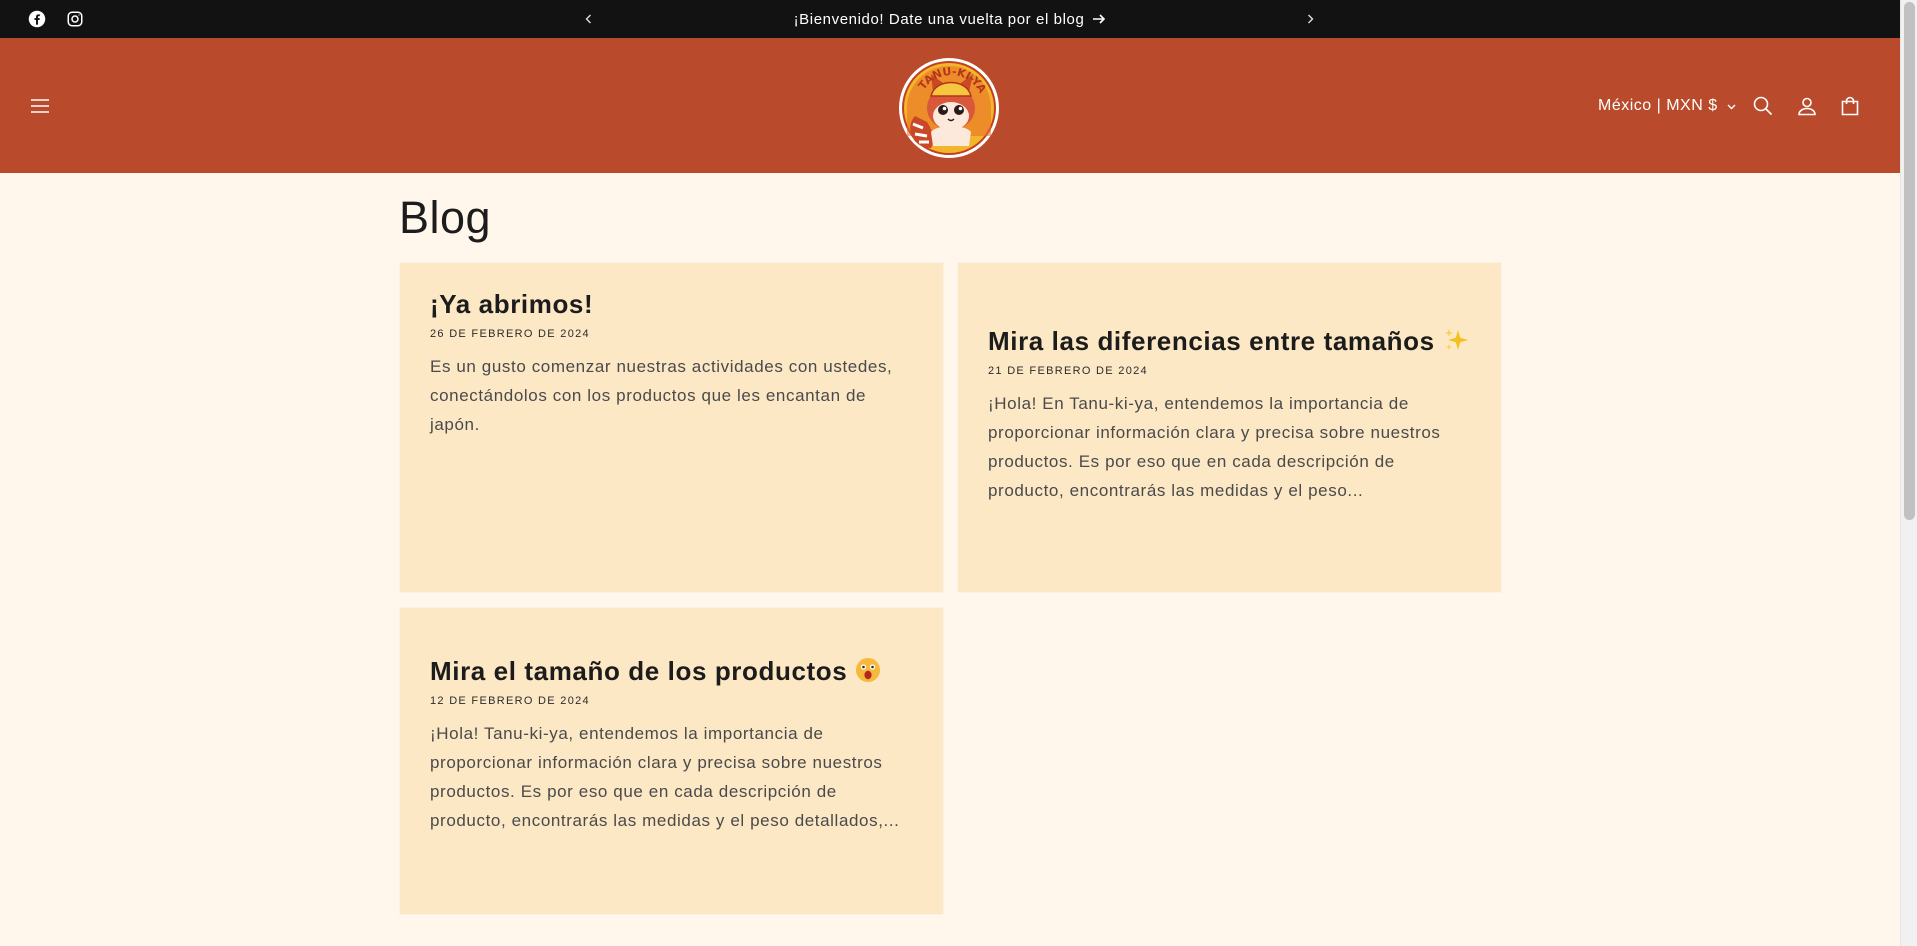  What do you see at coordinates (1731, 106) in the screenshot?
I see `chevron-down-icon` at bounding box center [1731, 106].